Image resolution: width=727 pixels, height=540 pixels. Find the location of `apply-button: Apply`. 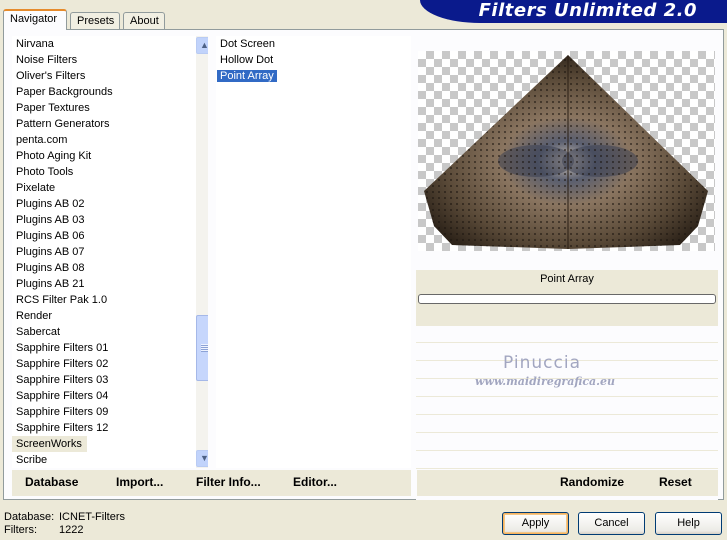

apply-button: Apply is located at coordinates (535, 523).